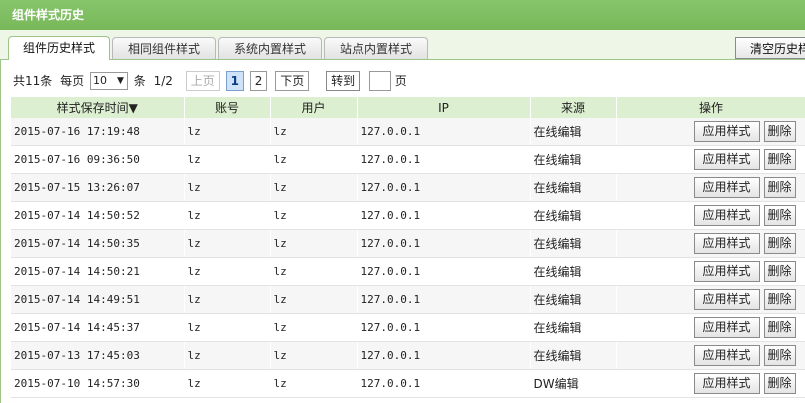  What do you see at coordinates (227, 107) in the screenshot?
I see `column-account: 账号` at bounding box center [227, 107].